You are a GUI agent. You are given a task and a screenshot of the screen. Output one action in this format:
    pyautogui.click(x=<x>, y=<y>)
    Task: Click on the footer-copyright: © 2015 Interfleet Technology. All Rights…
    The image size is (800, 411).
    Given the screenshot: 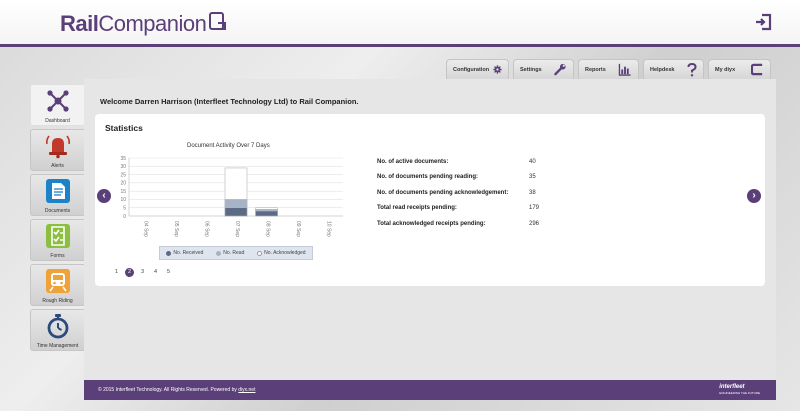 What is the action you would take?
    pyautogui.click(x=176, y=390)
    